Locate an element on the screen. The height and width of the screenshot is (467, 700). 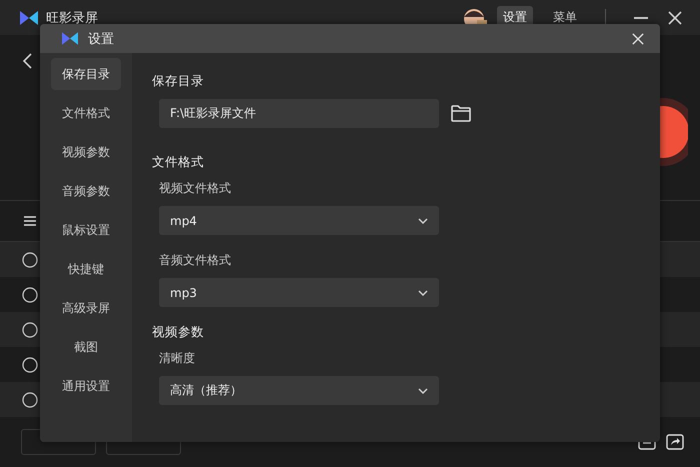
nav-item: 高级录屏 is located at coordinates (86, 308).